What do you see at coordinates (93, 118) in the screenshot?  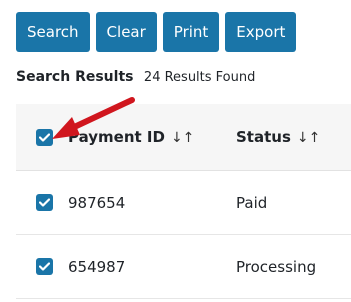 I see `annotation-arrow-icon` at bounding box center [93, 118].